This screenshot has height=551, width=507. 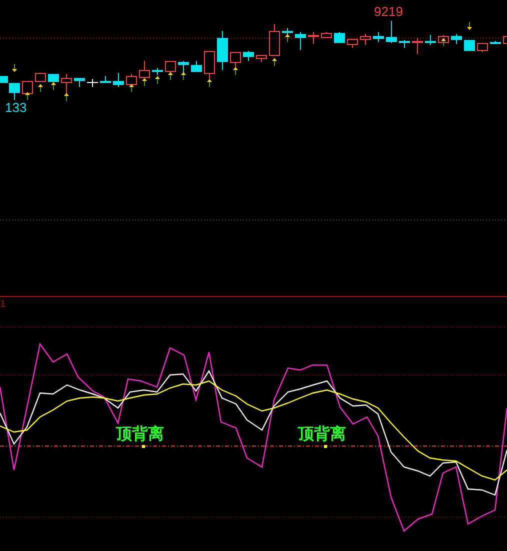 I want to click on axis-label: 1, so click(x=3, y=305).